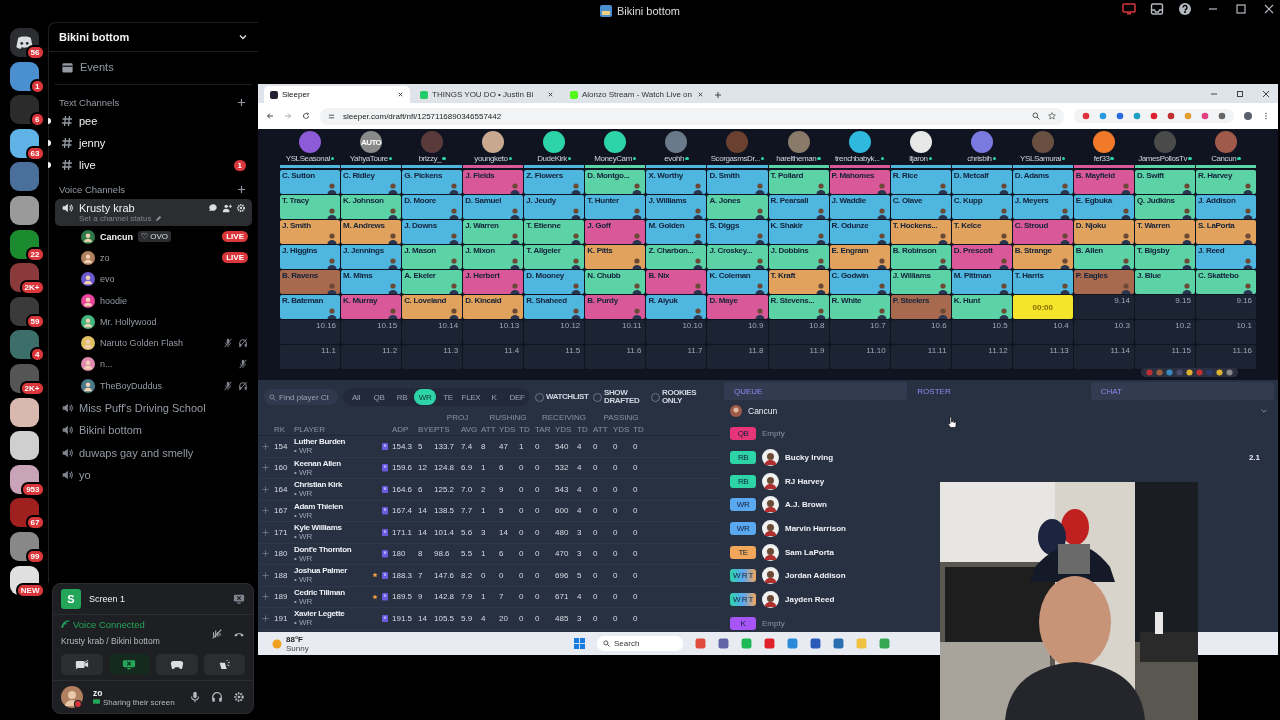 The width and height of the screenshot is (1280, 720). What do you see at coordinates (310, 282) in the screenshot?
I see `pick-card: B. Ravens` at bounding box center [310, 282].